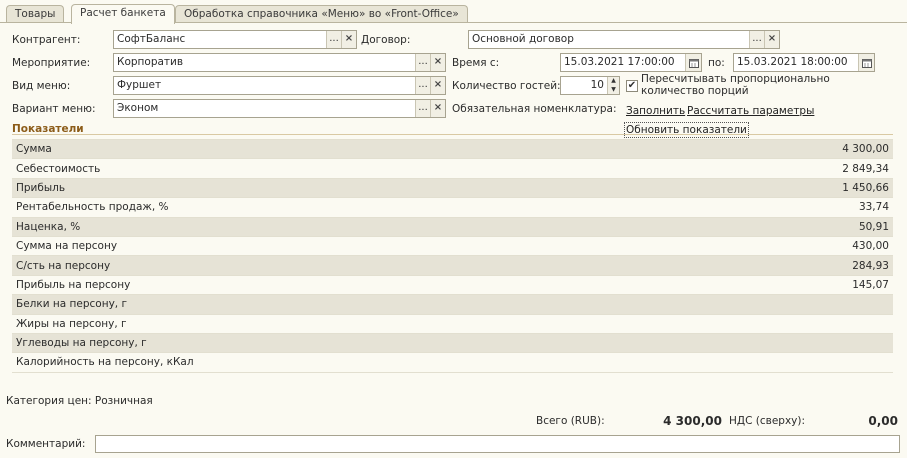  Describe the element at coordinates (264, 85) in the screenshot. I see `menu-type-value: Фуршет` at that location.